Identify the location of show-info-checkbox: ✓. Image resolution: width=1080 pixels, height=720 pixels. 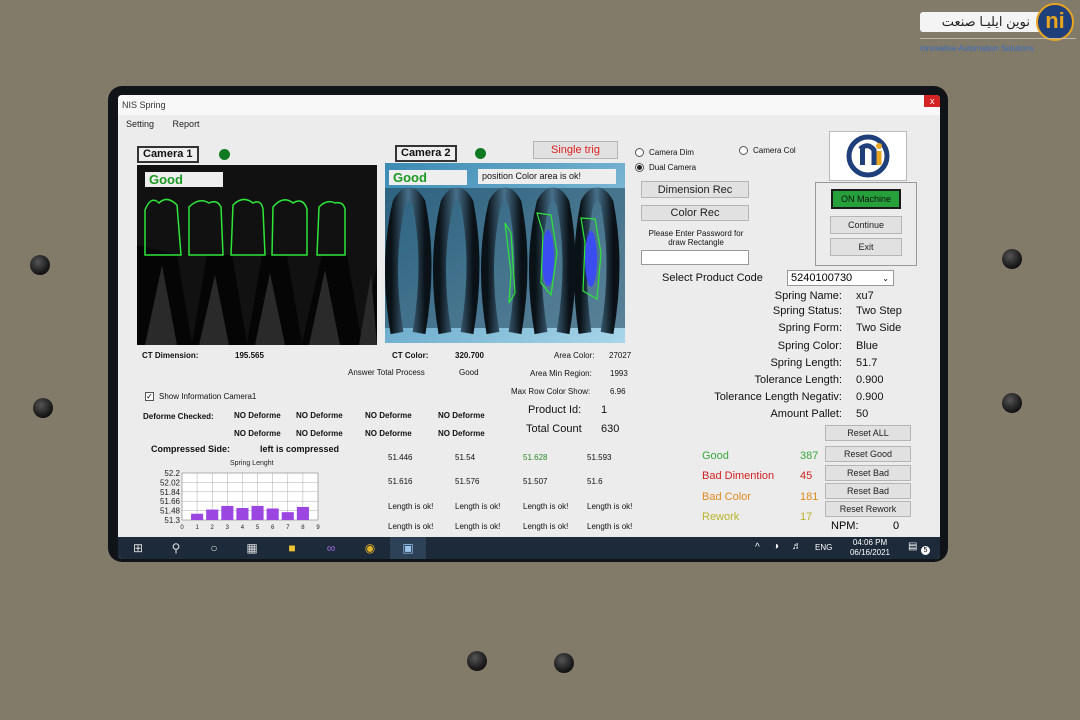
(149, 396).